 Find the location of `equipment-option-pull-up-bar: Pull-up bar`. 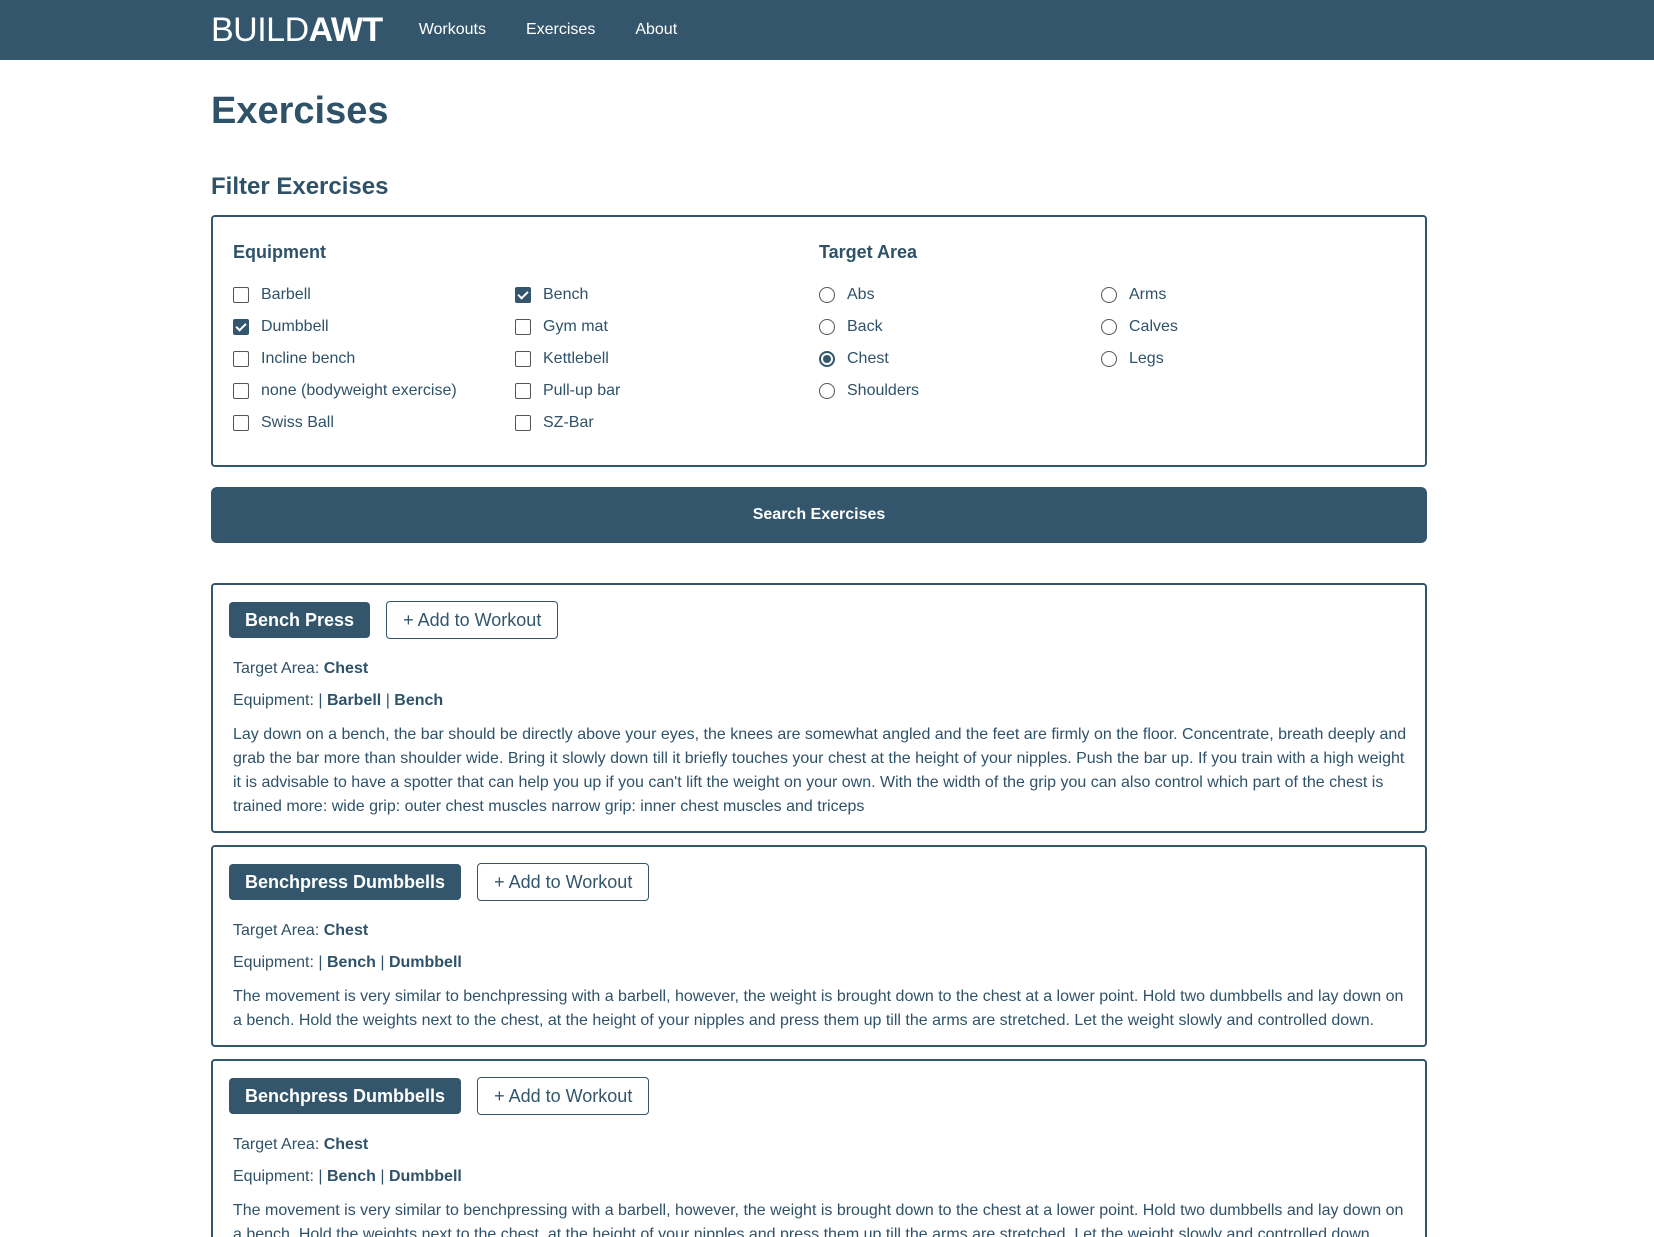

equipment-option-pull-up-bar: Pull-up bar is located at coordinates (656, 391).